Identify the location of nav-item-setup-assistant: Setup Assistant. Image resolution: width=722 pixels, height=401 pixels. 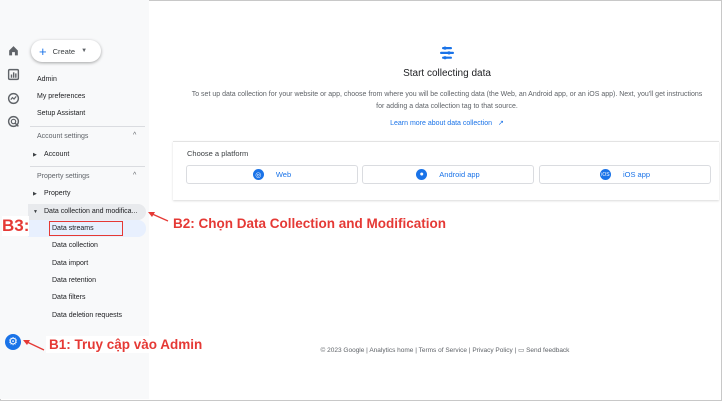
(61, 113).